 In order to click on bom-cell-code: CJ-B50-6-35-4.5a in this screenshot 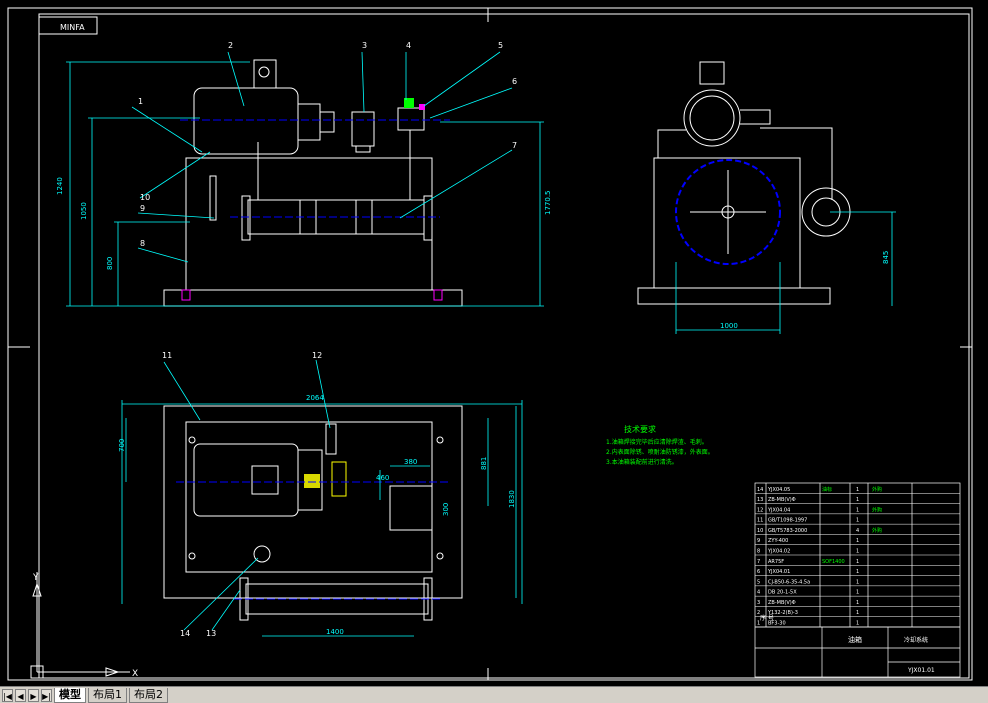, I will do `click(789, 582)`.